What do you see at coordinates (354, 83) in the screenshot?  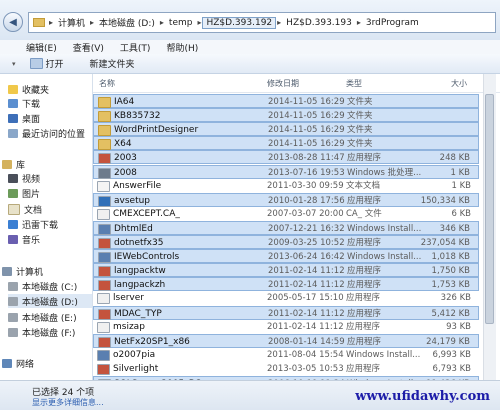 I see `col-type: 类型` at bounding box center [354, 83].